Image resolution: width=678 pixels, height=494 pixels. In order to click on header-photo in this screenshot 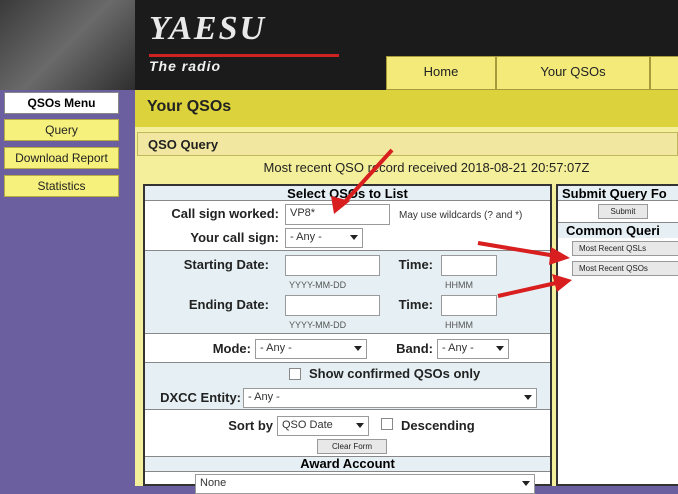, I will do `click(67, 45)`.